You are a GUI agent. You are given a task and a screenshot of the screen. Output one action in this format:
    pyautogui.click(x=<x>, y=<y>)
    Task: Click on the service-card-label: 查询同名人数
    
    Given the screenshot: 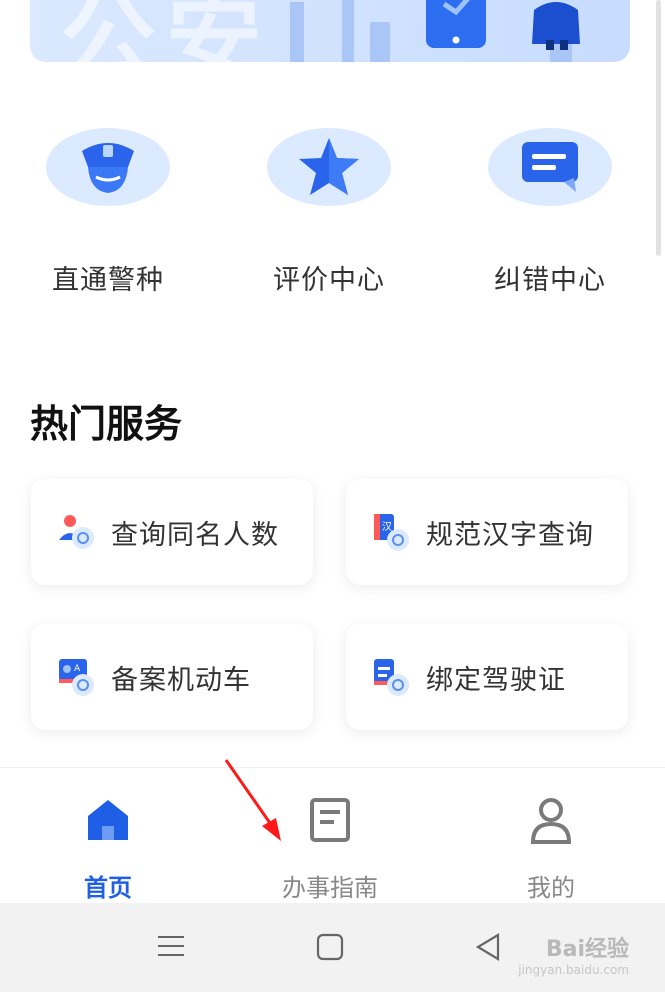 What is the action you would take?
    pyautogui.click(x=195, y=535)
    